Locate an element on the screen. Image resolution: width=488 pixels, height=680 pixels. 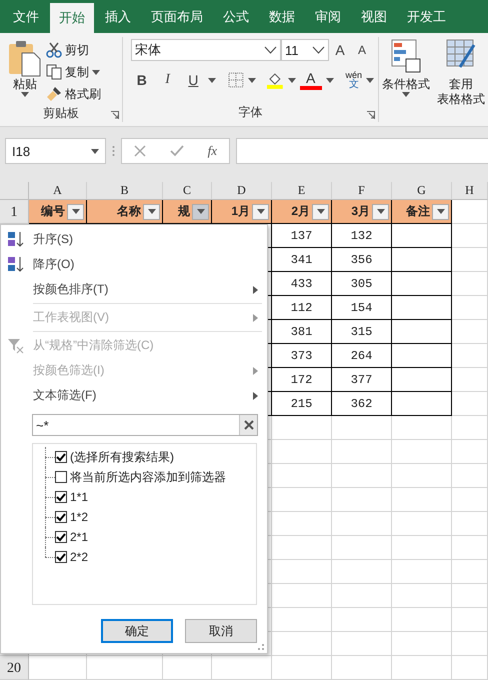
checkbox-label: 1*2 is located at coordinates (79, 517).